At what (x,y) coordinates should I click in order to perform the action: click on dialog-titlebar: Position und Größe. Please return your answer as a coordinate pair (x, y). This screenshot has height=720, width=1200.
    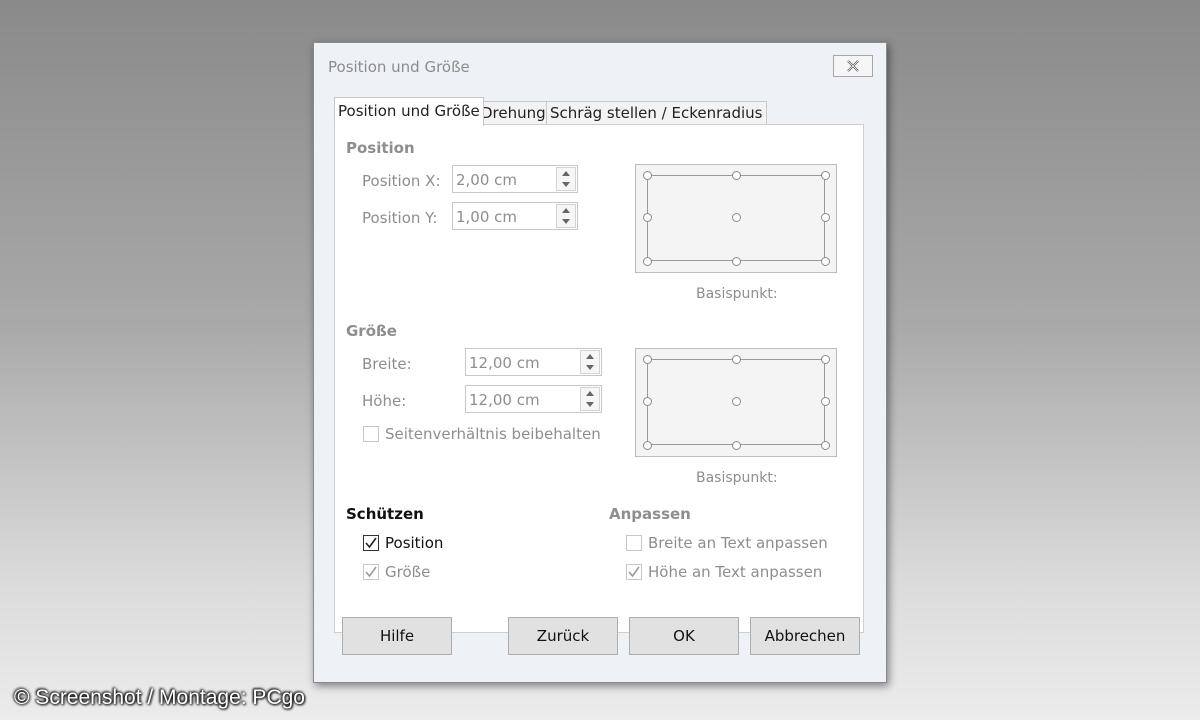
    Looking at the image, I should click on (600, 66).